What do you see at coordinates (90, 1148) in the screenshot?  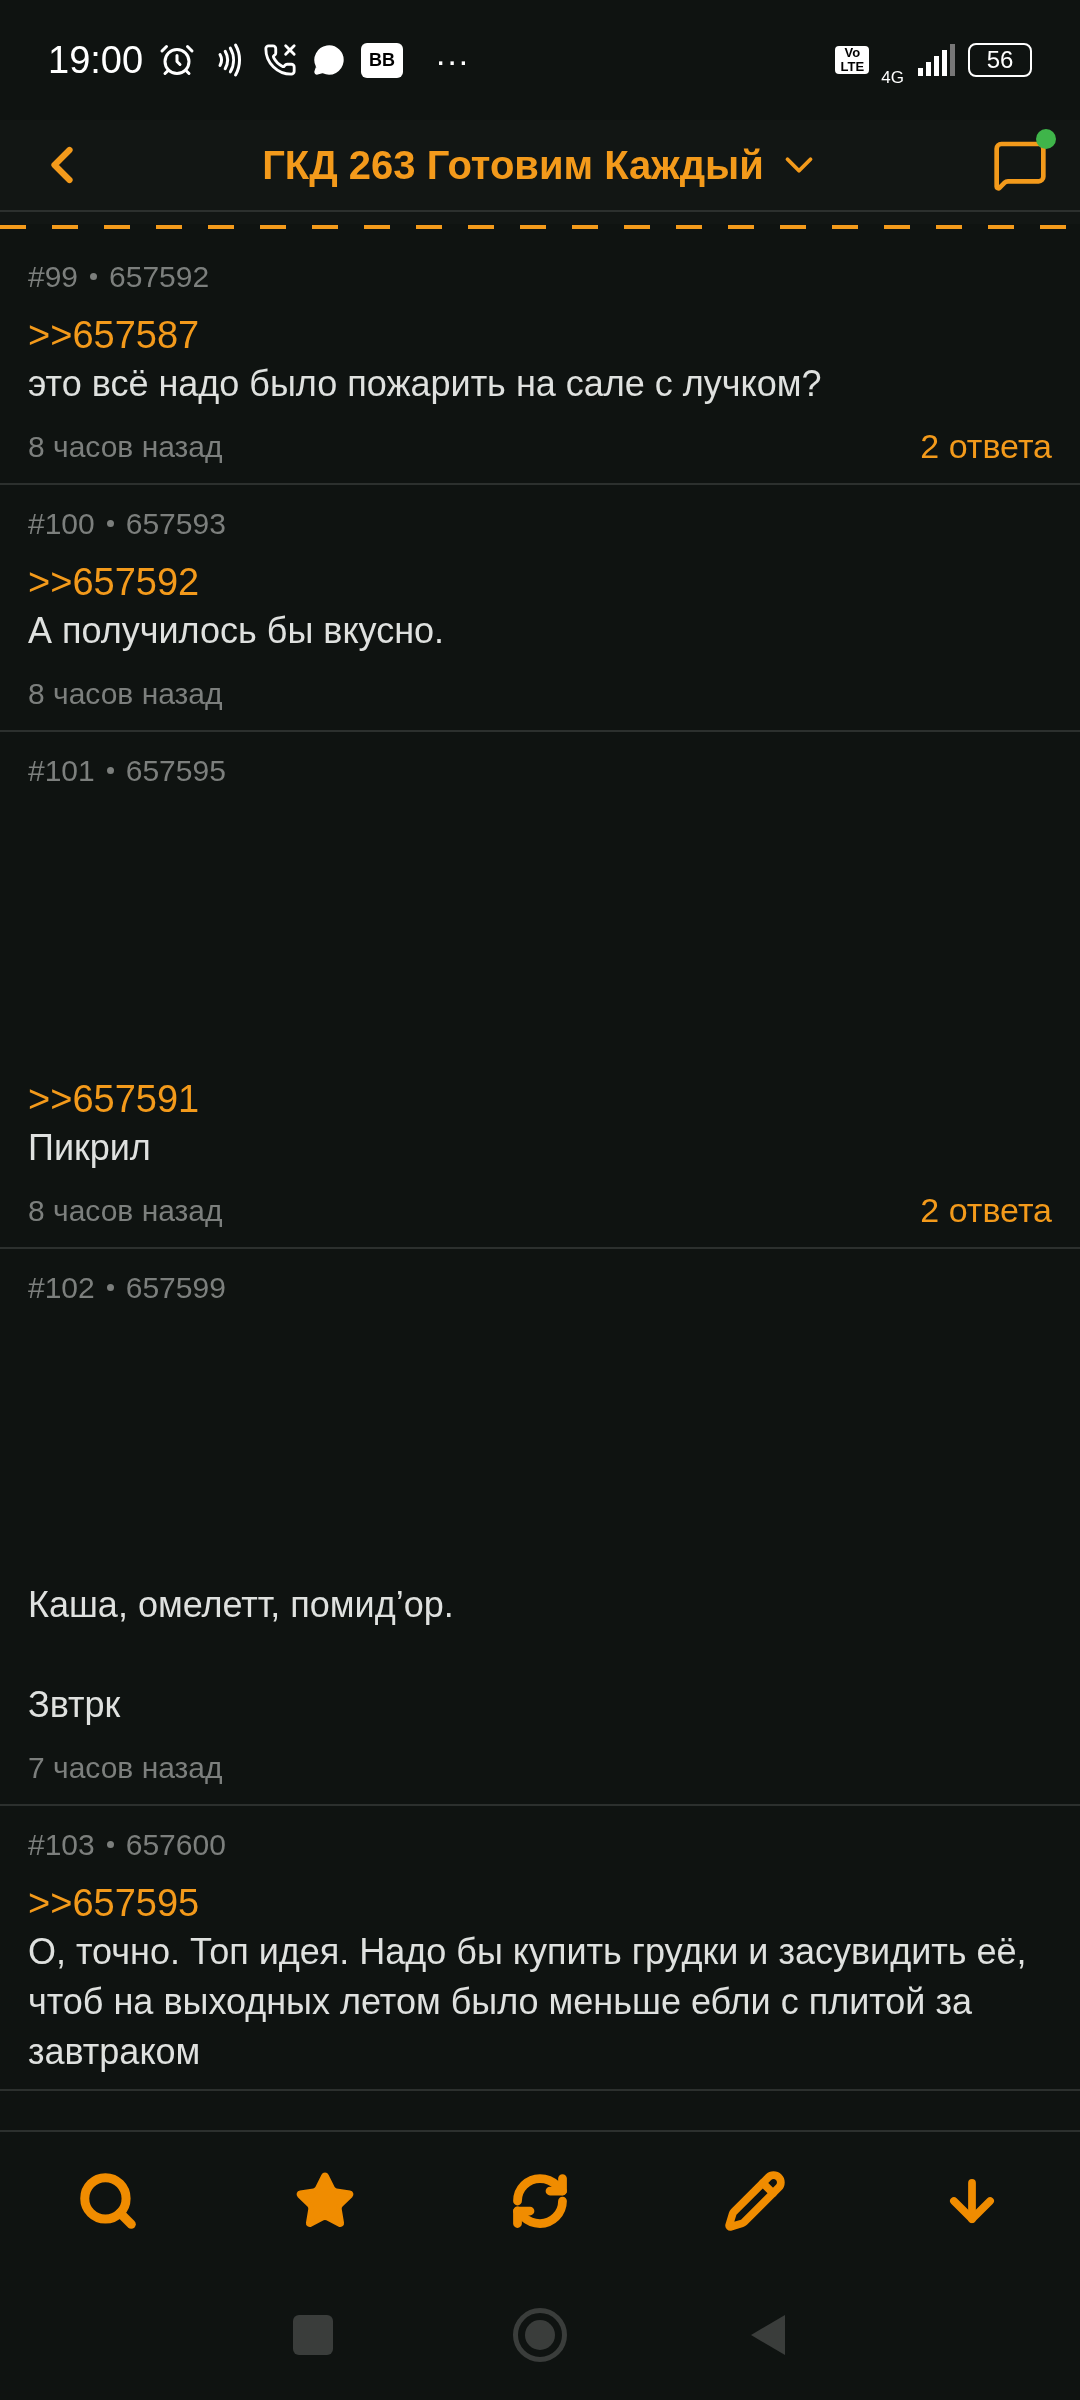 I see `post-text: Пикрил` at bounding box center [90, 1148].